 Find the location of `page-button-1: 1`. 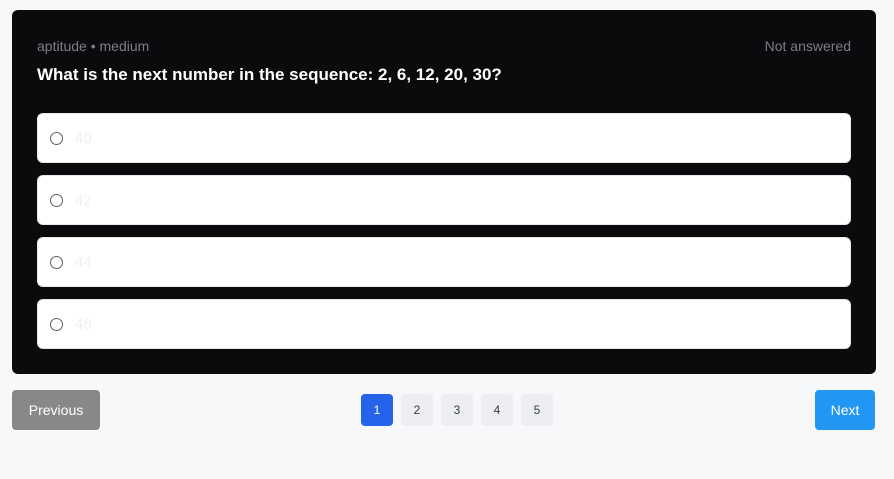

page-button-1: 1 is located at coordinates (377, 410).